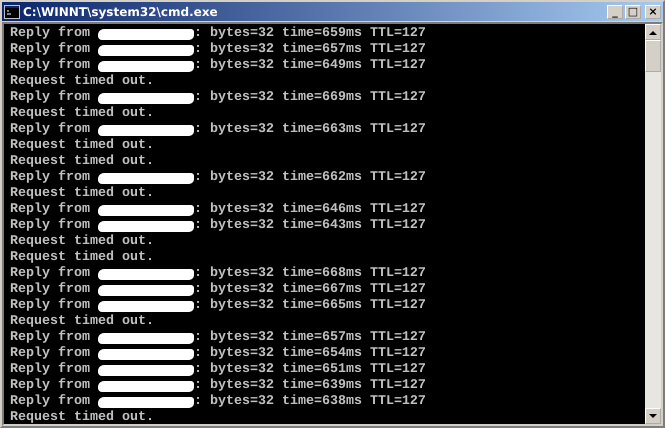 This screenshot has width=665, height=428. What do you see at coordinates (12, 11) in the screenshot?
I see `console-icon` at bounding box center [12, 11].